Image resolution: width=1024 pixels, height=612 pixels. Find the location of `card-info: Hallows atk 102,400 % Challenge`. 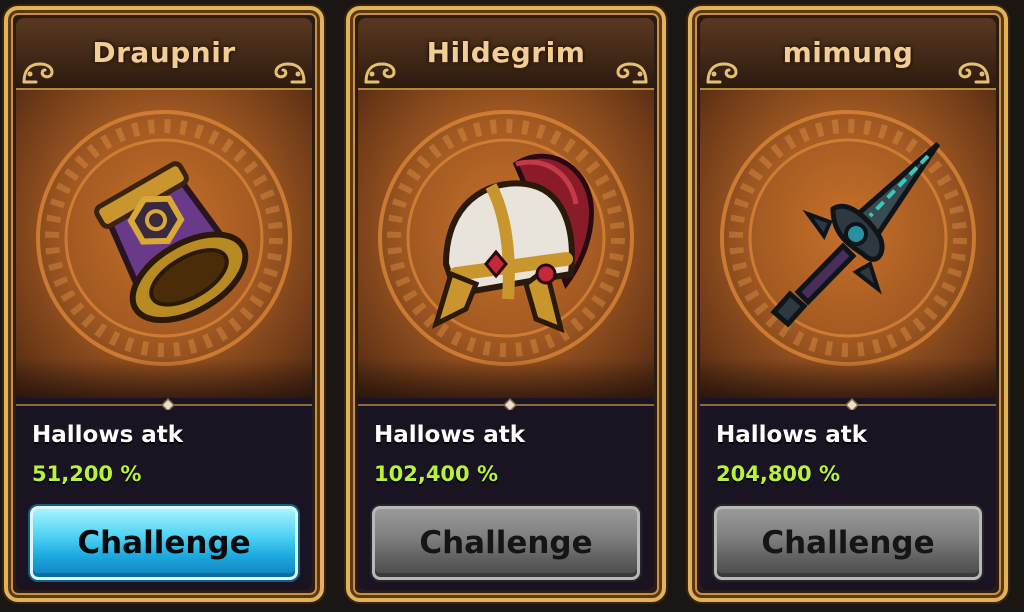

card-info: Hallows atk 102,400 % Challenge is located at coordinates (506, 500).